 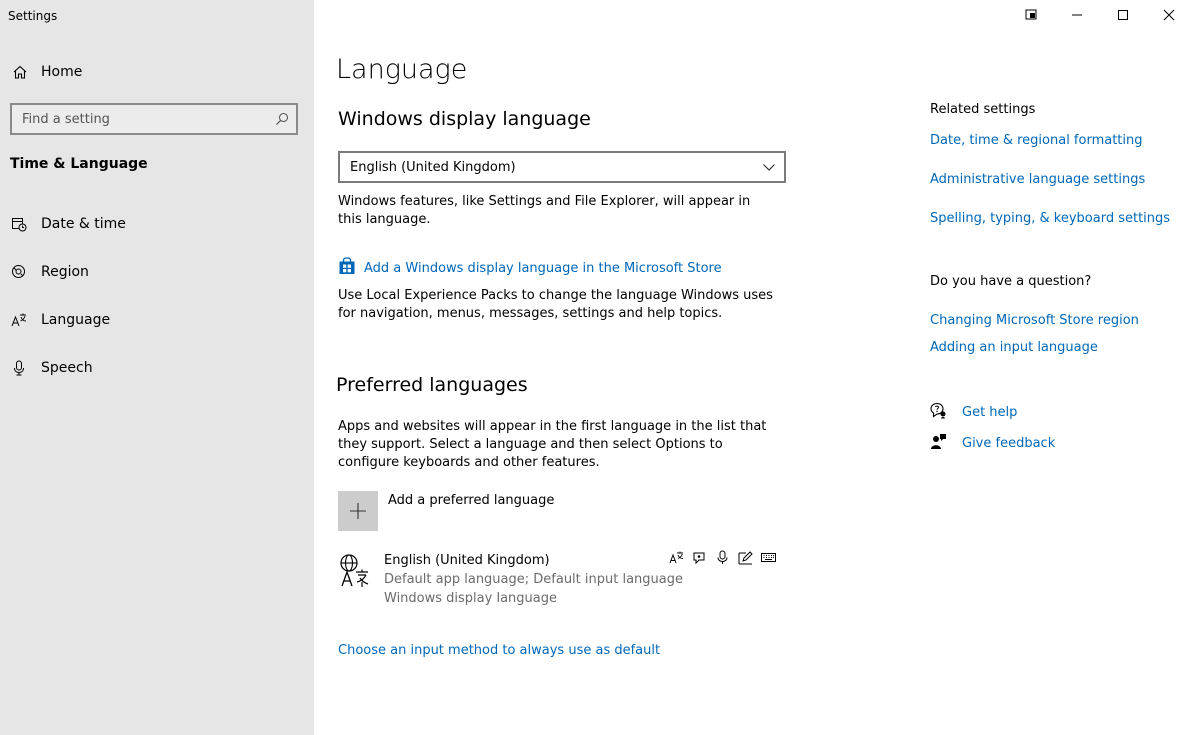 What do you see at coordinates (347, 268) in the screenshot?
I see `store-icon` at bounding box center [347, 268].